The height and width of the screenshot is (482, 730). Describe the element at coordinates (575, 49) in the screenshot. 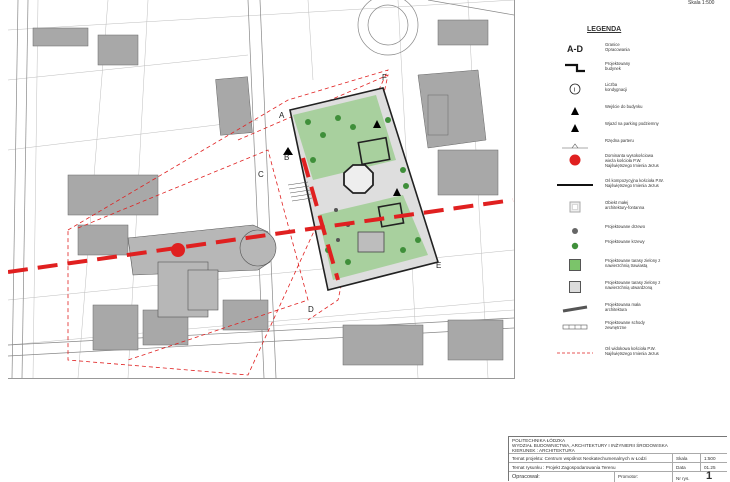

I see `boundary-letters-icon: A-D` at that location.